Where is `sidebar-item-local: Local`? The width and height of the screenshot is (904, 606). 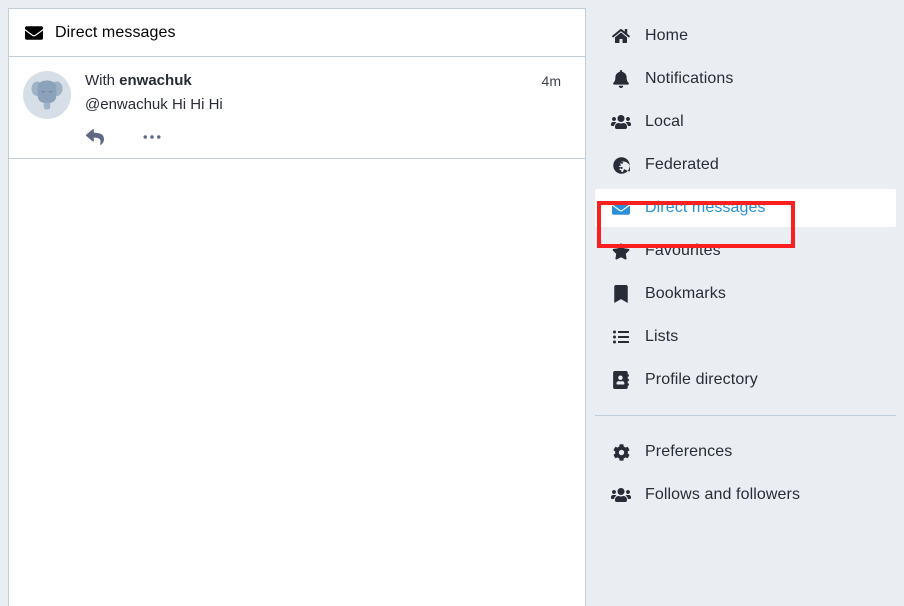
sidebar-item-local: Local is located at coordinates (745, 122).